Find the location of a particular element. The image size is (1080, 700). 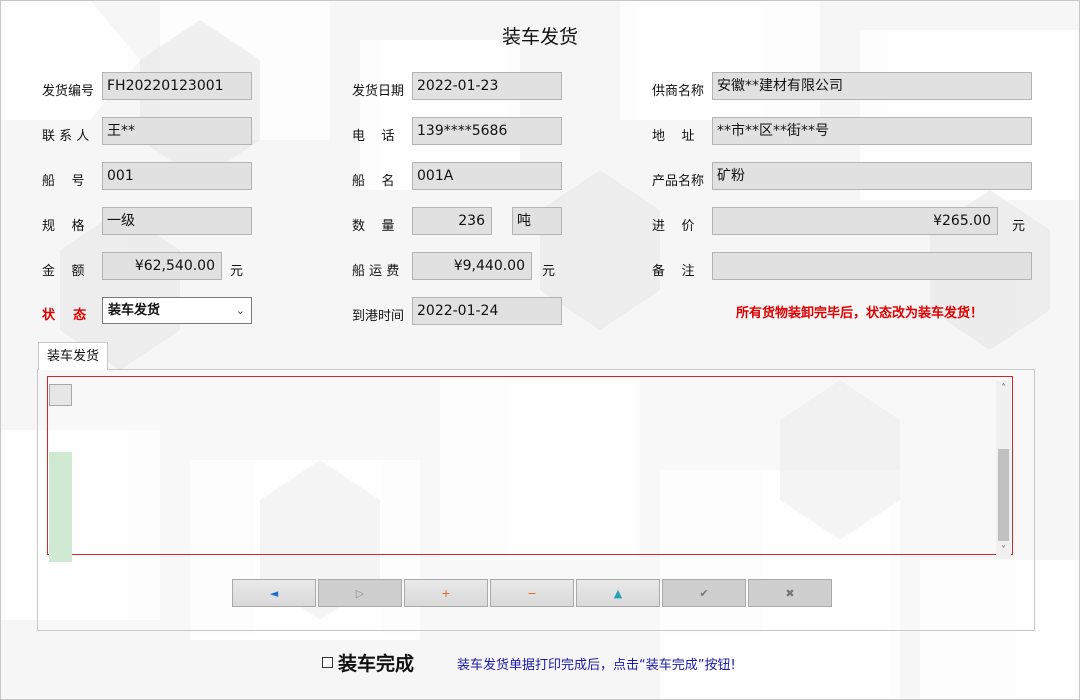

confirm-icon: ✔ is located at coordinates (704, 593).